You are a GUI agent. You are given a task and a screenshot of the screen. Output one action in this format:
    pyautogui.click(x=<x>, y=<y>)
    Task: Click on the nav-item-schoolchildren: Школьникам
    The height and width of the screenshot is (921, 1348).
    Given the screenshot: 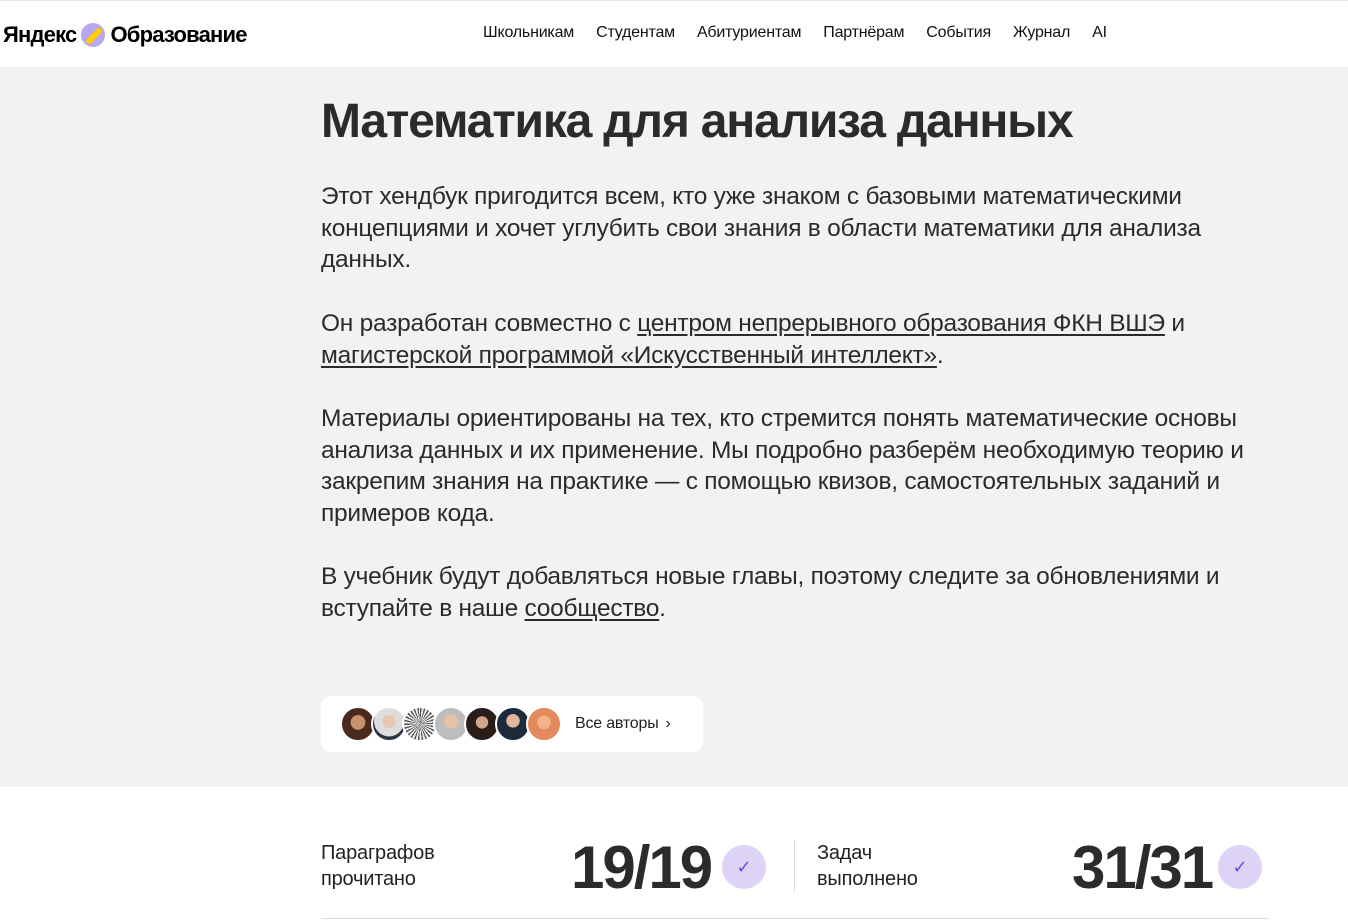 What is the action you would take?
    pyautogui.click(x=528, y=33)
    